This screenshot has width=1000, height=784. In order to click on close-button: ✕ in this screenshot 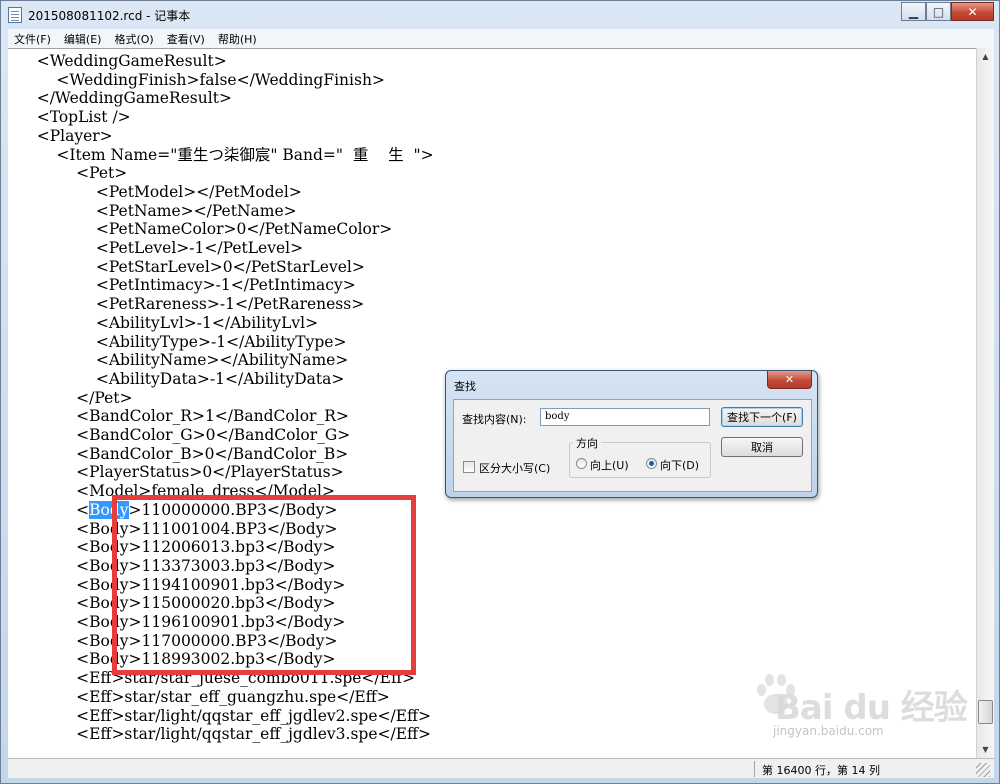, I will do `click(972, 11)`.